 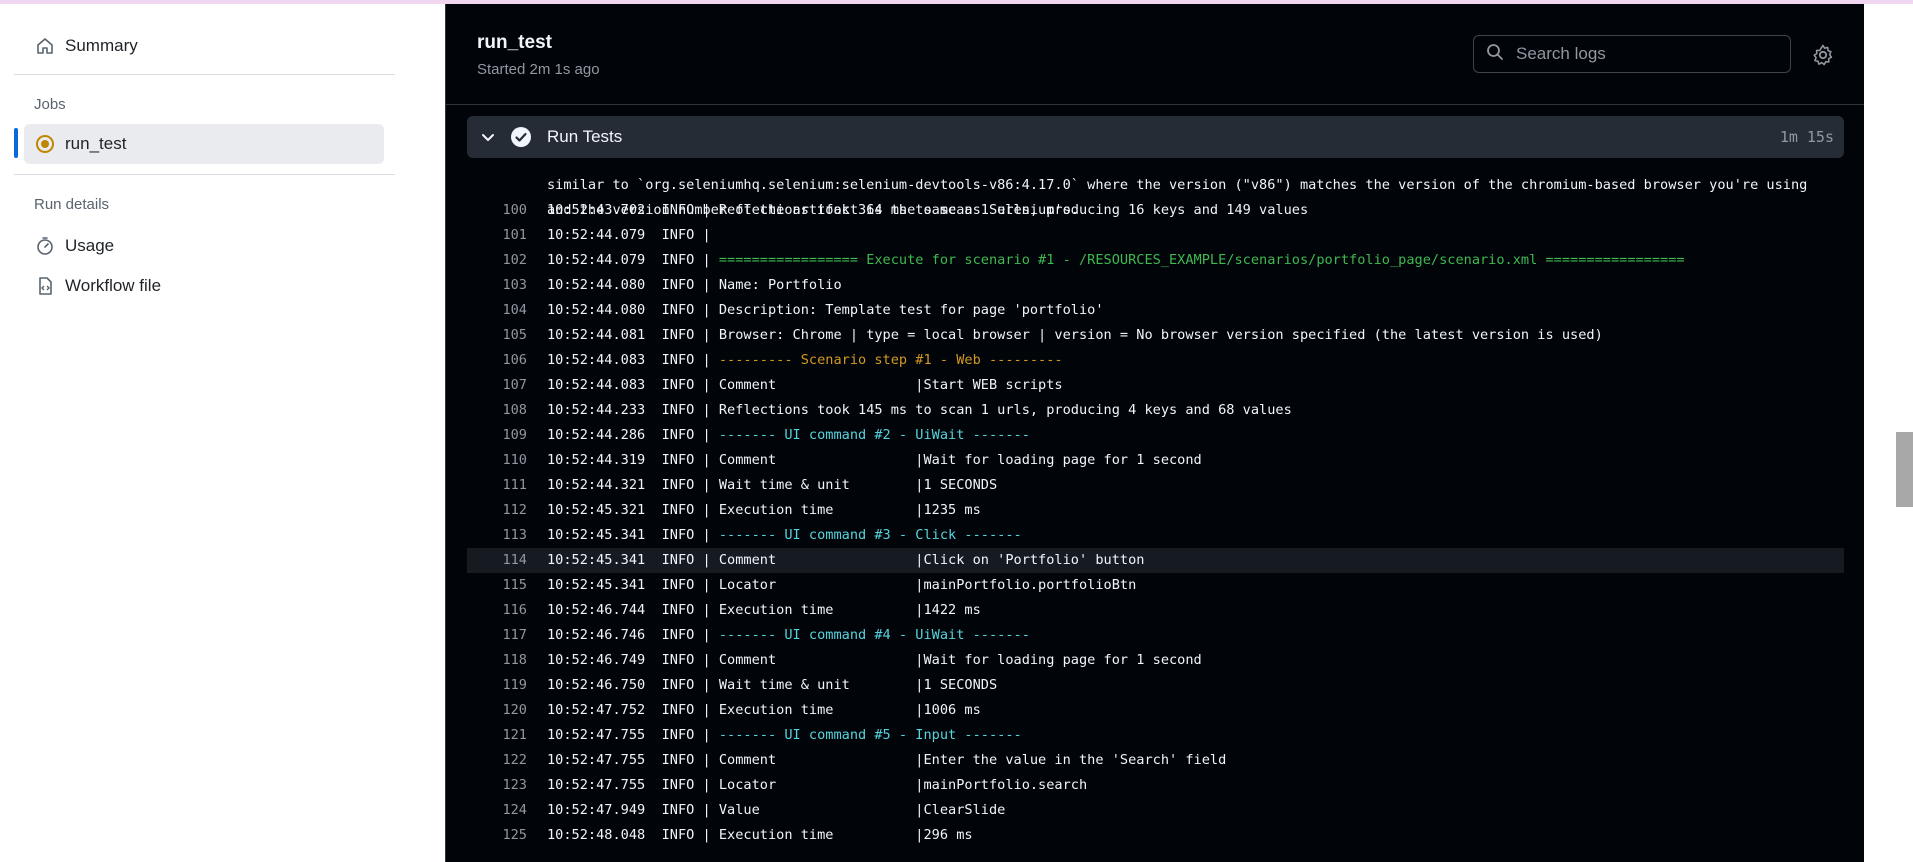 What do you see at coordinates (497, 735) in the screenshot?
I see `line-number: 121` at bounding box center [497, 735].